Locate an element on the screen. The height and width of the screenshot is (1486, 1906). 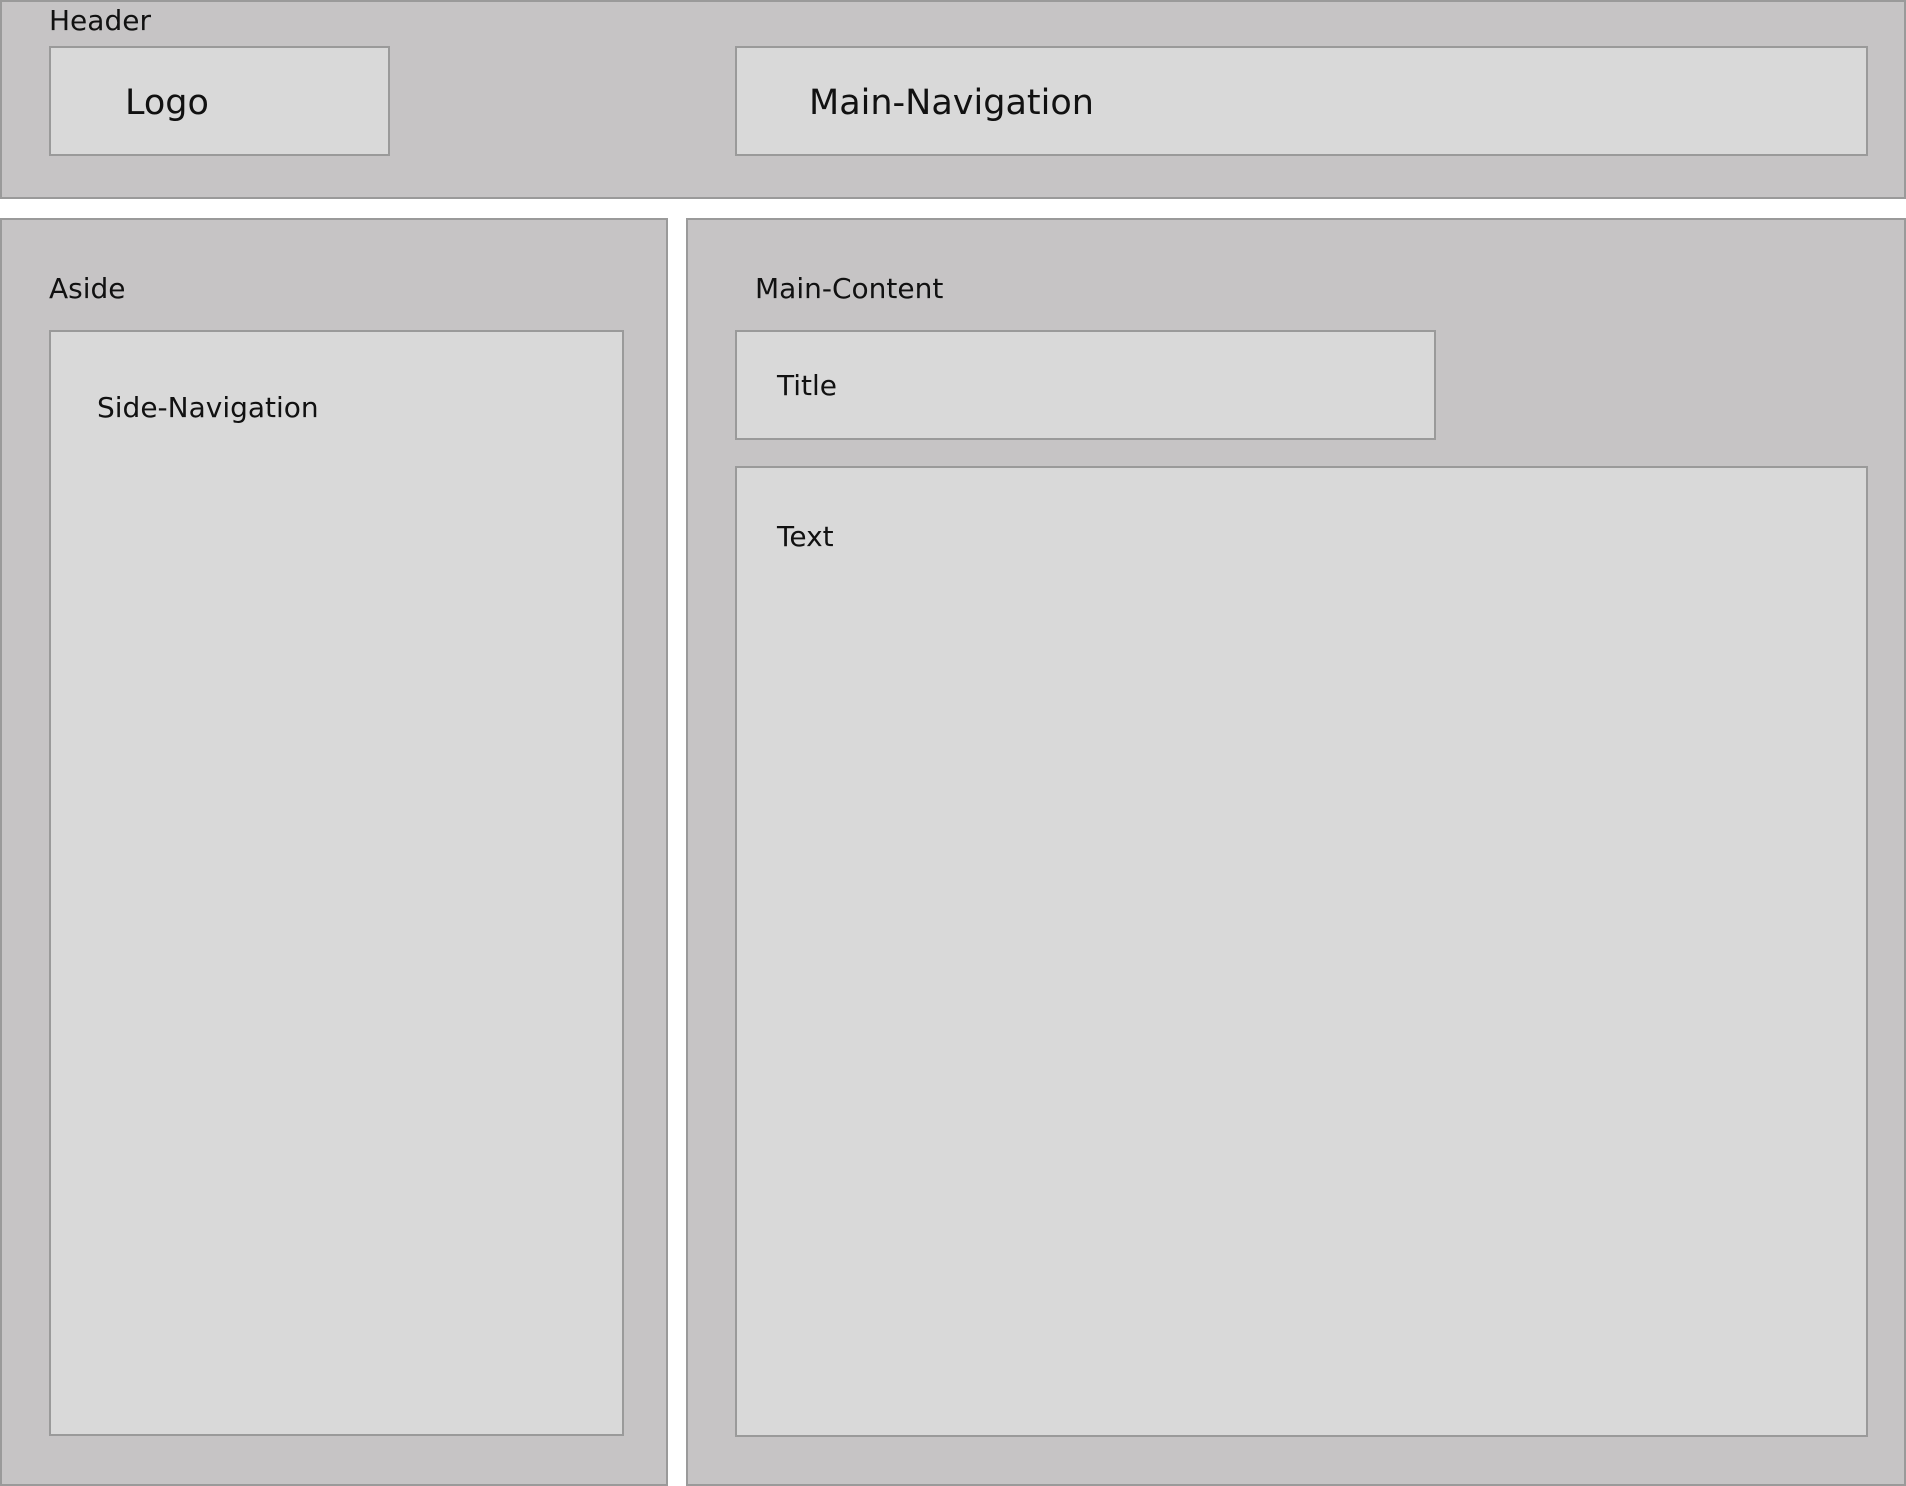
header-region: Header Logo Main-Navigation is located at coordinates (953, 99).